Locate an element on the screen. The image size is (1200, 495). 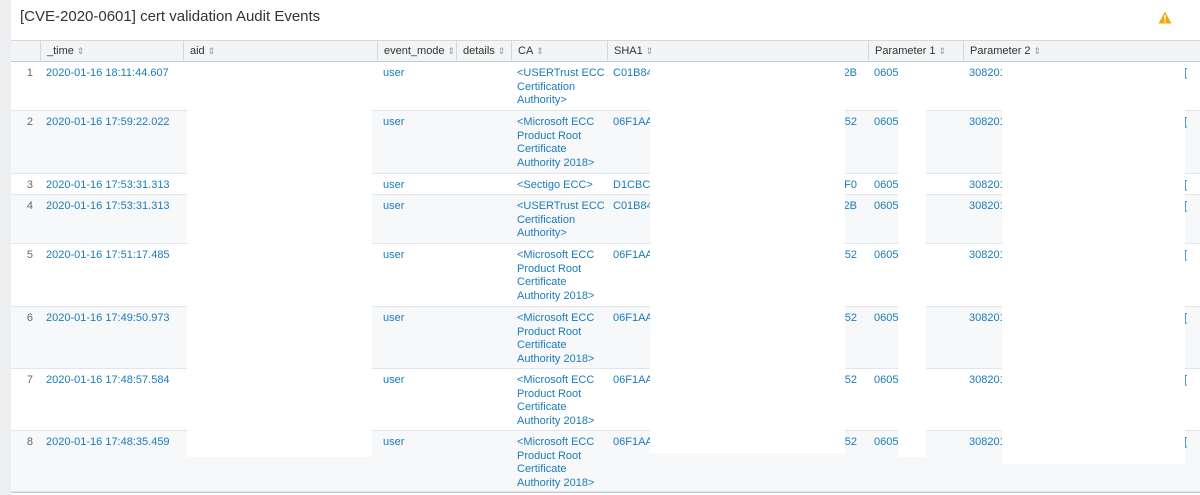
row-number: 2 is located at coordinates (29, 122).